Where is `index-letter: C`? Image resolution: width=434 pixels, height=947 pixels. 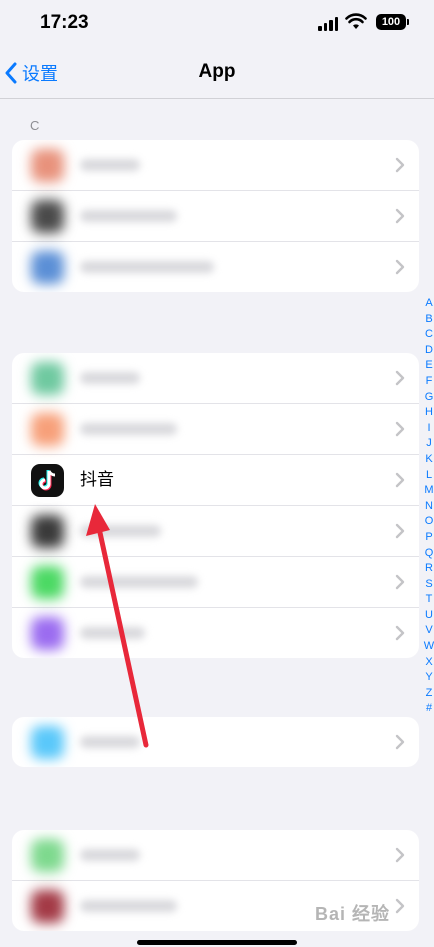
index-letter: C is located at coordinates (427, 335).